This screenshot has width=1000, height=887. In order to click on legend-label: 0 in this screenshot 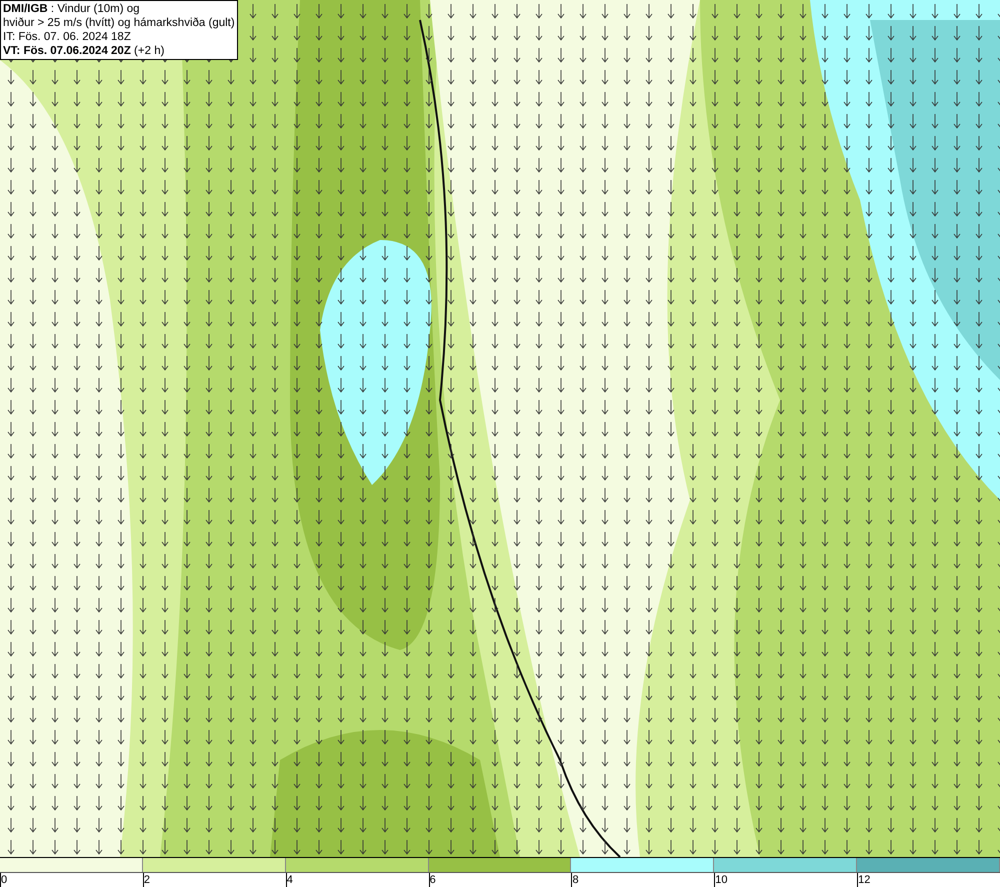, I will do `click(4, 880)`.